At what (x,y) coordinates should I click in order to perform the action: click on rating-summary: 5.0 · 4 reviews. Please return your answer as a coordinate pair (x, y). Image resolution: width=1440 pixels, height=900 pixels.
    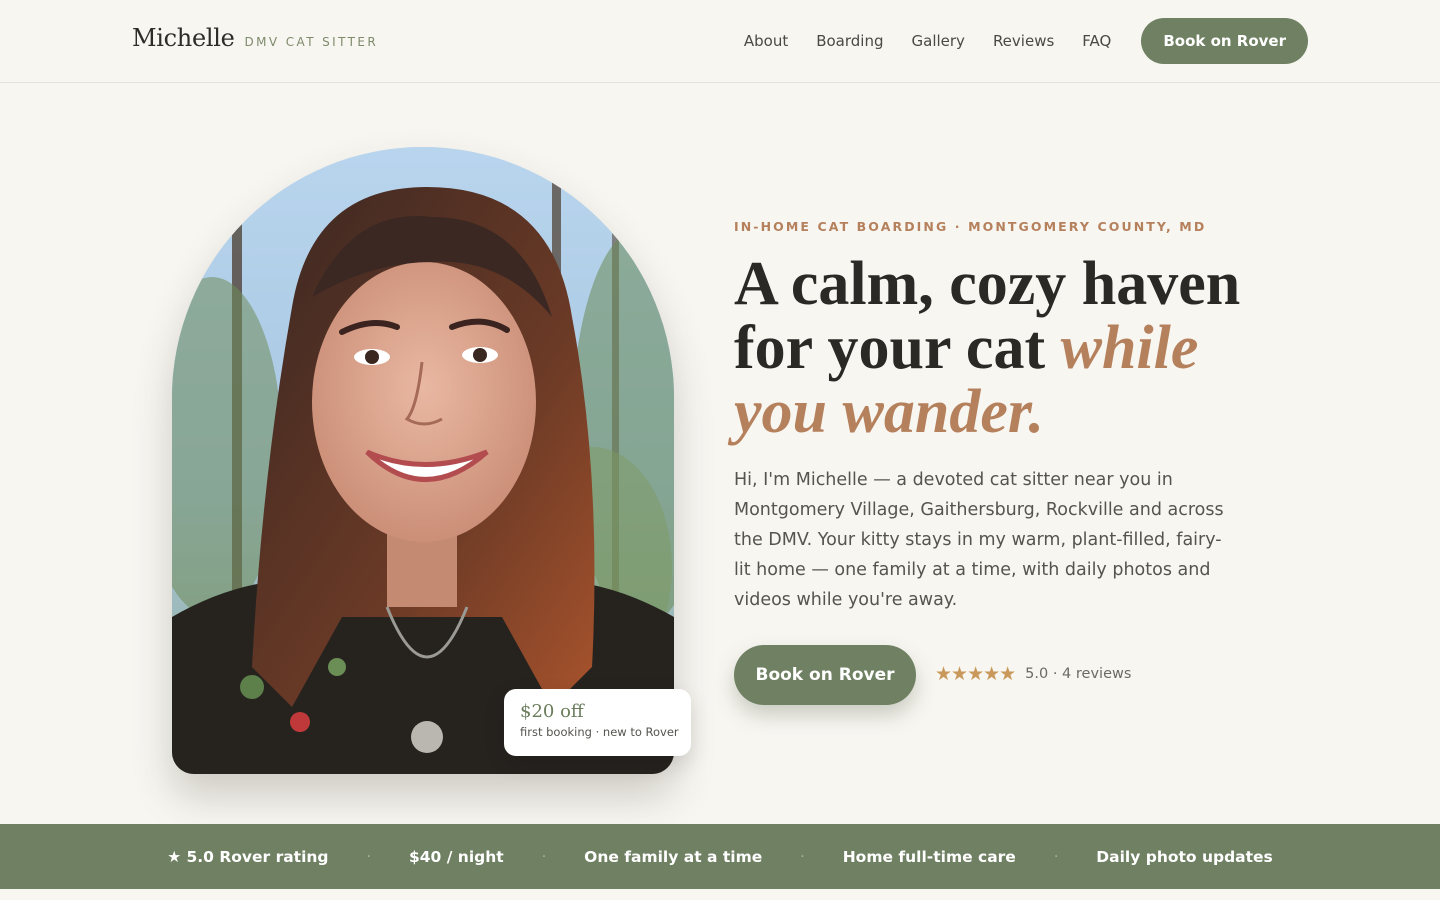
    Looking at the image, I should click on (1078, 674).